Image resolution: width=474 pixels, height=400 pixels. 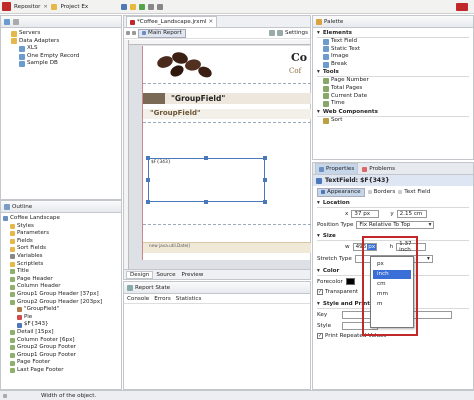 I want to click on repo-item: Servers, so click(x=61, y=34).